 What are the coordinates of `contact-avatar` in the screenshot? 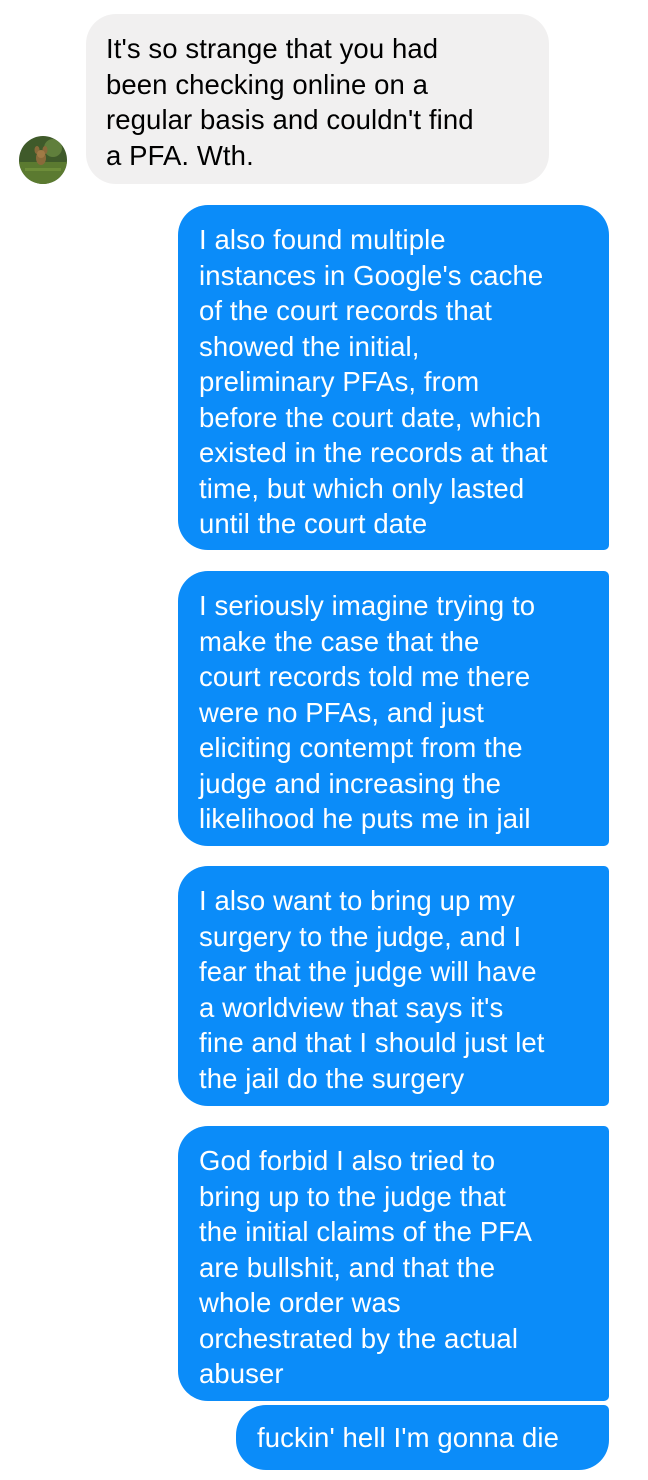 It's located at (43, 160).